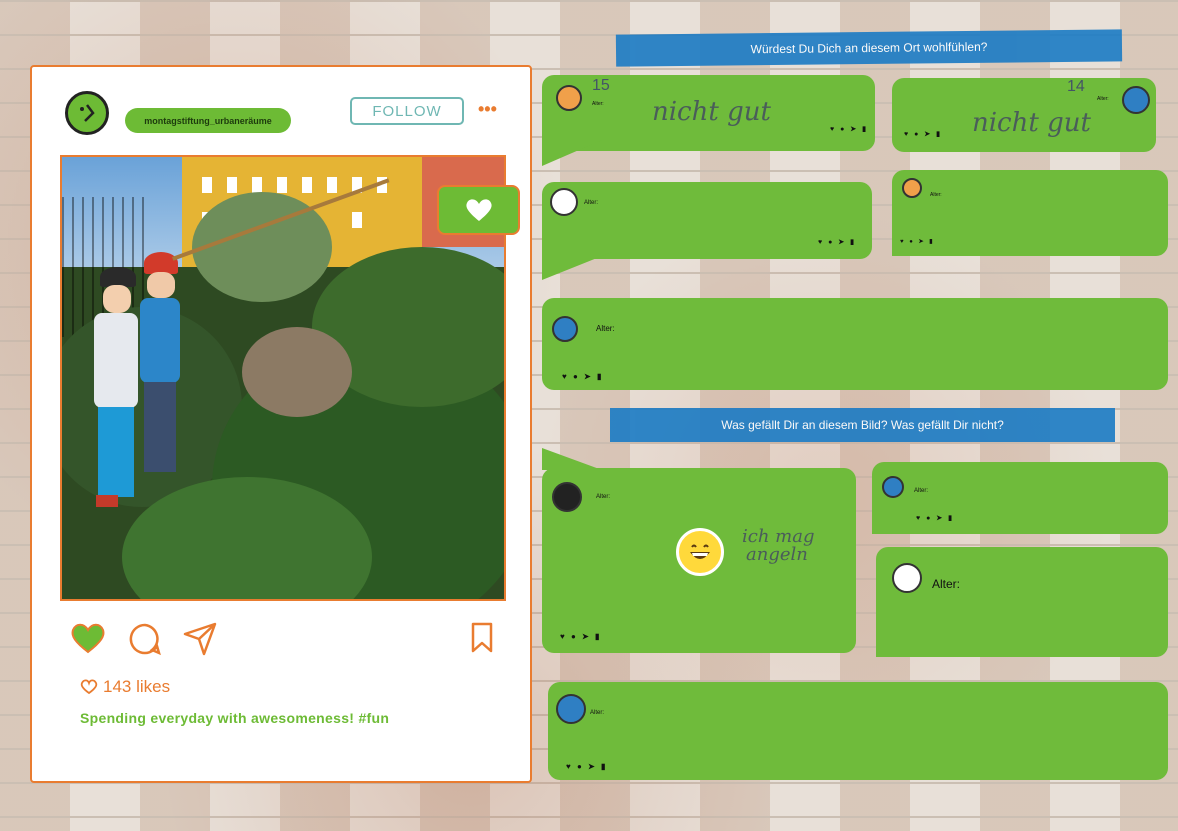 Image resolution: width=1178 pixels, height=831 pixels. Describe the element at coordinates (137, 686) in the screenshot. I see `likes-text: 143 likes` at that location.